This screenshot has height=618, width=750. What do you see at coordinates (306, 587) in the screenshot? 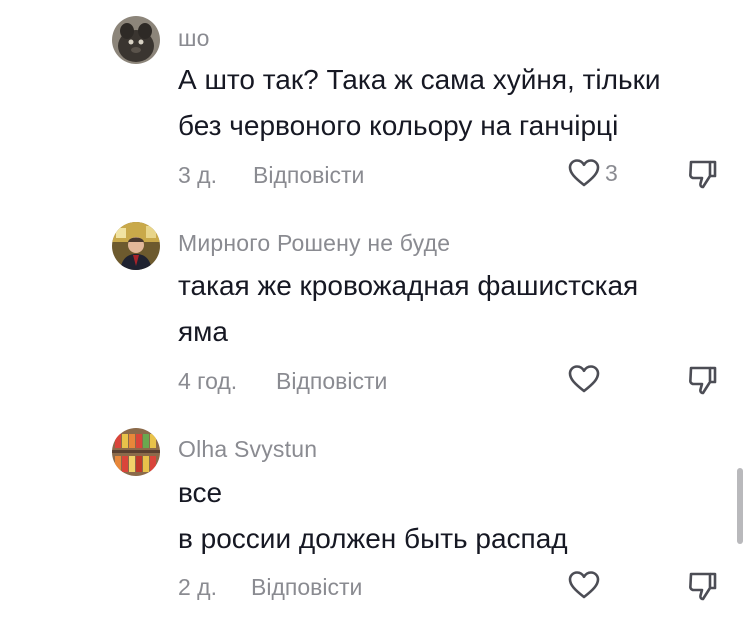
I see `reply-button: Відповісти` at bounding box center [306, 587].